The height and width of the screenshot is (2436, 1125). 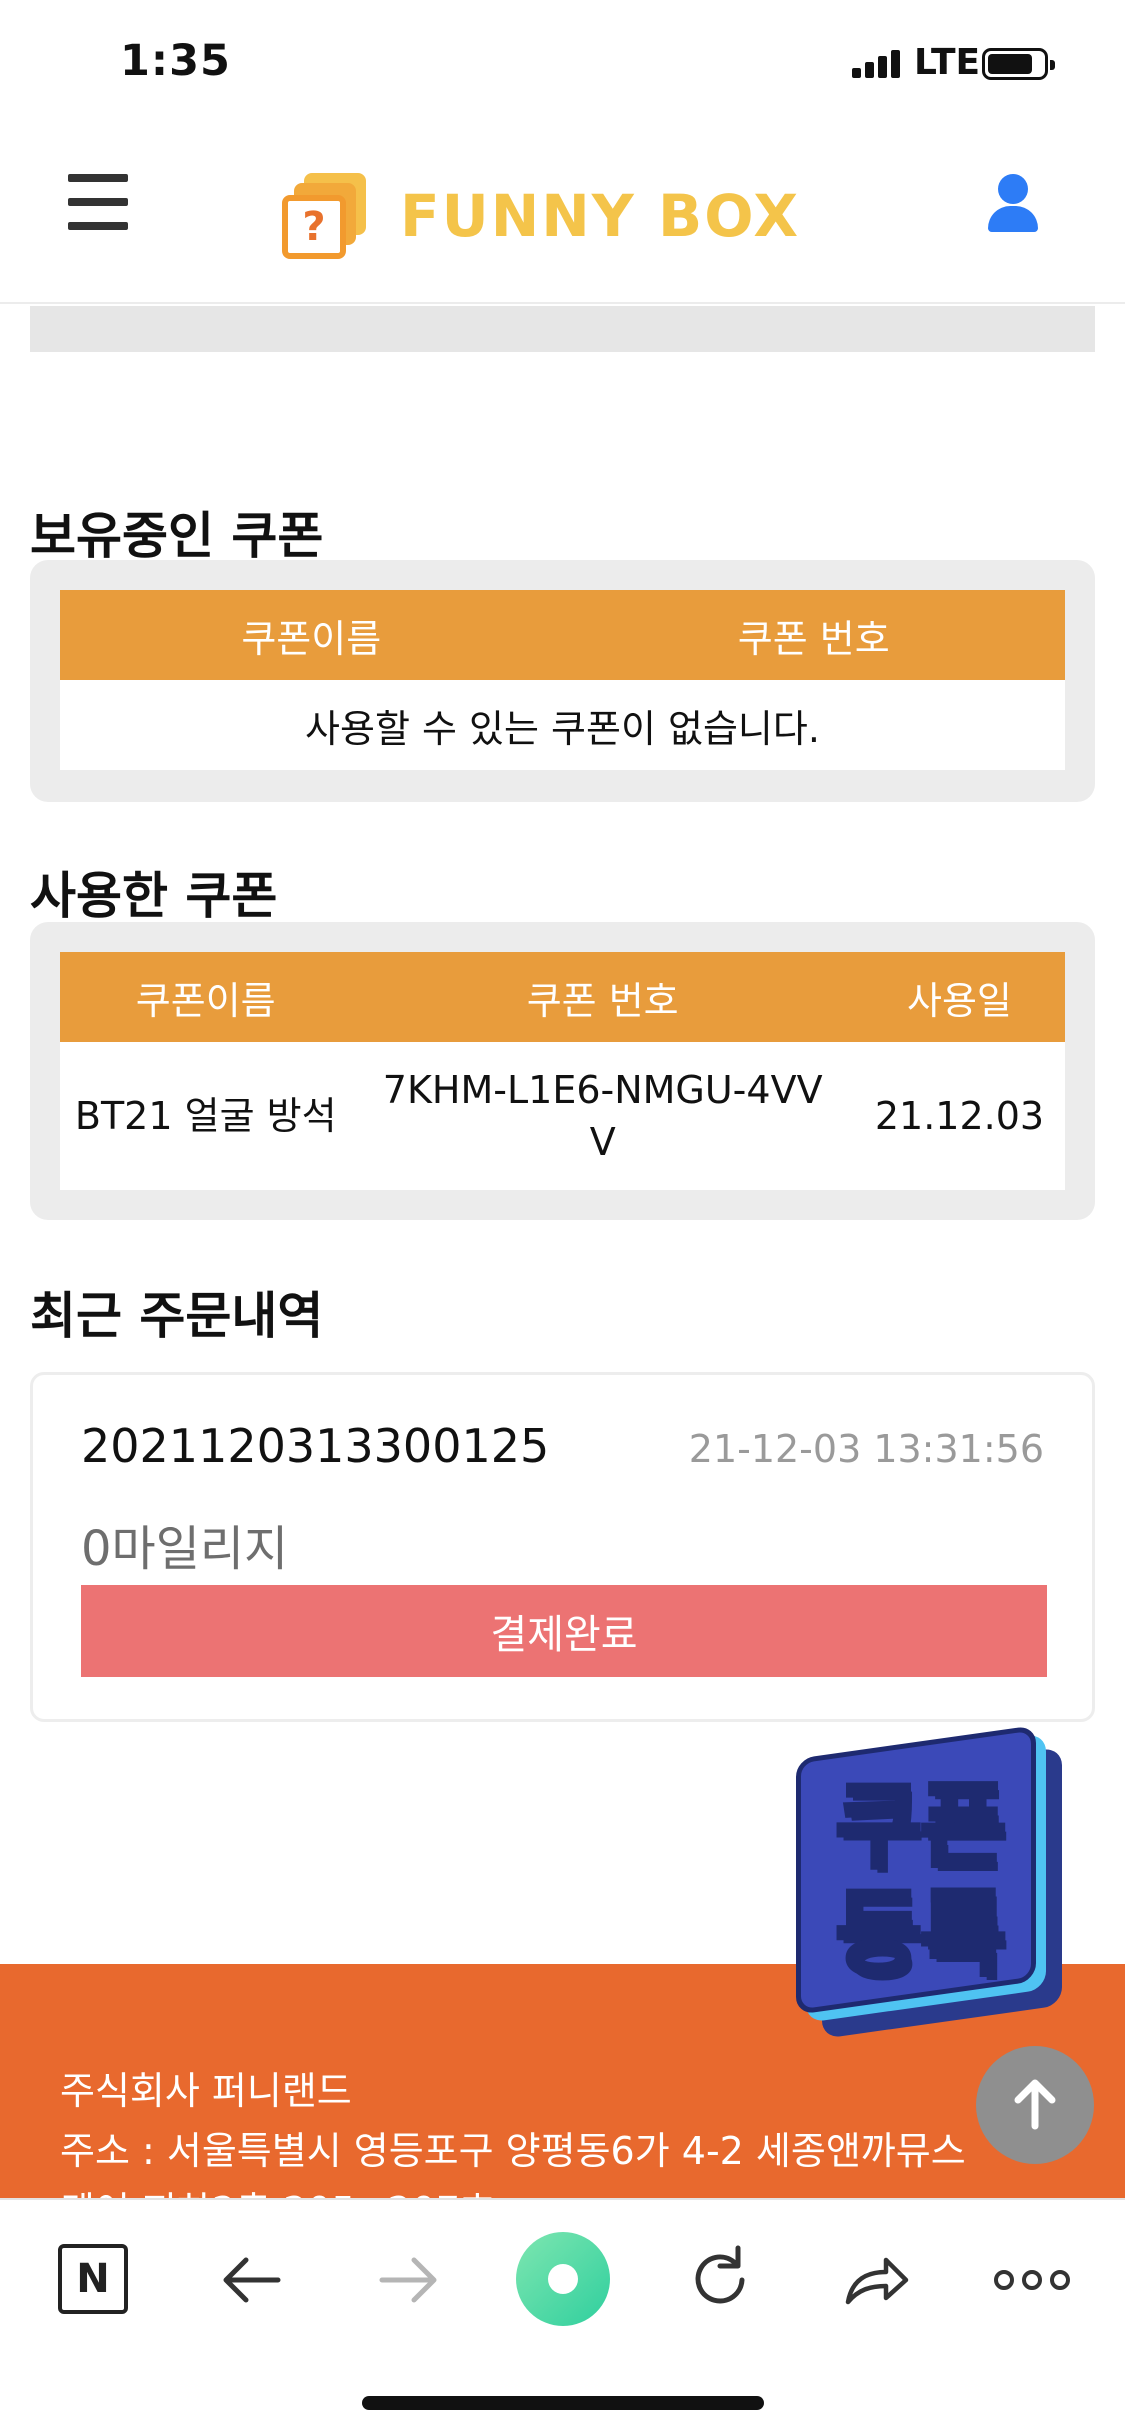 I want to click on coupon-name: BT21 얼굴 방석, so click(x=205, y=1116).